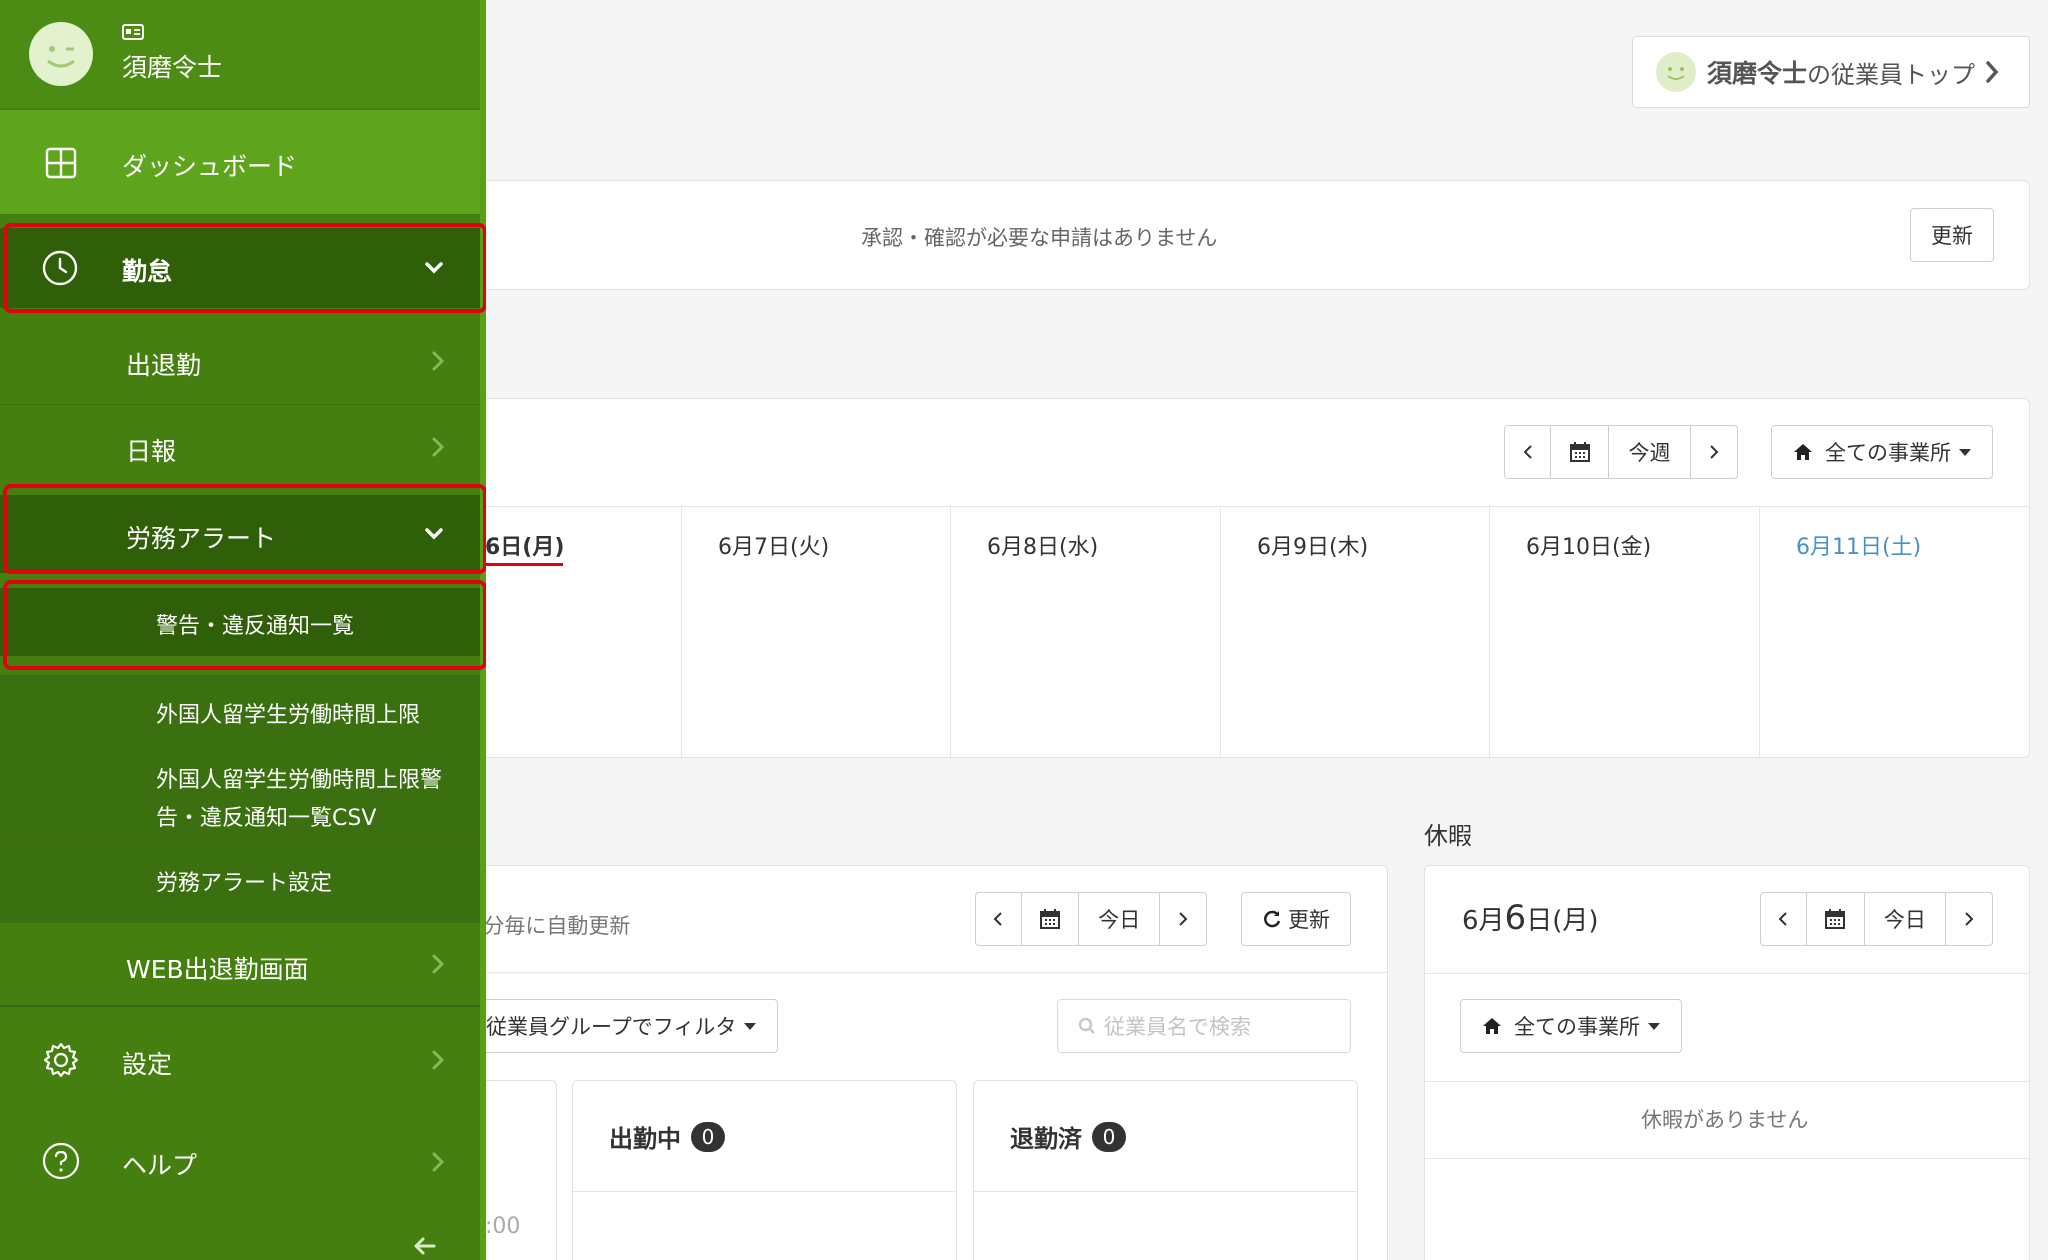 This screenshot has height=1260, width=2048. What do you see at coordinates (503, 1226) in the screenshot?
I see `time-fragment: :00` at bounding box center [503, 1226].